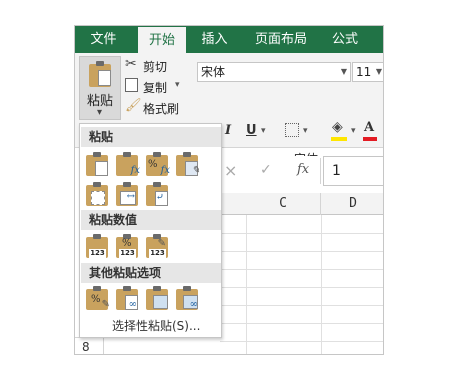 This screenshot has width=461, height=385. I want to click on enter-icon: ✓, so click(266, 170).